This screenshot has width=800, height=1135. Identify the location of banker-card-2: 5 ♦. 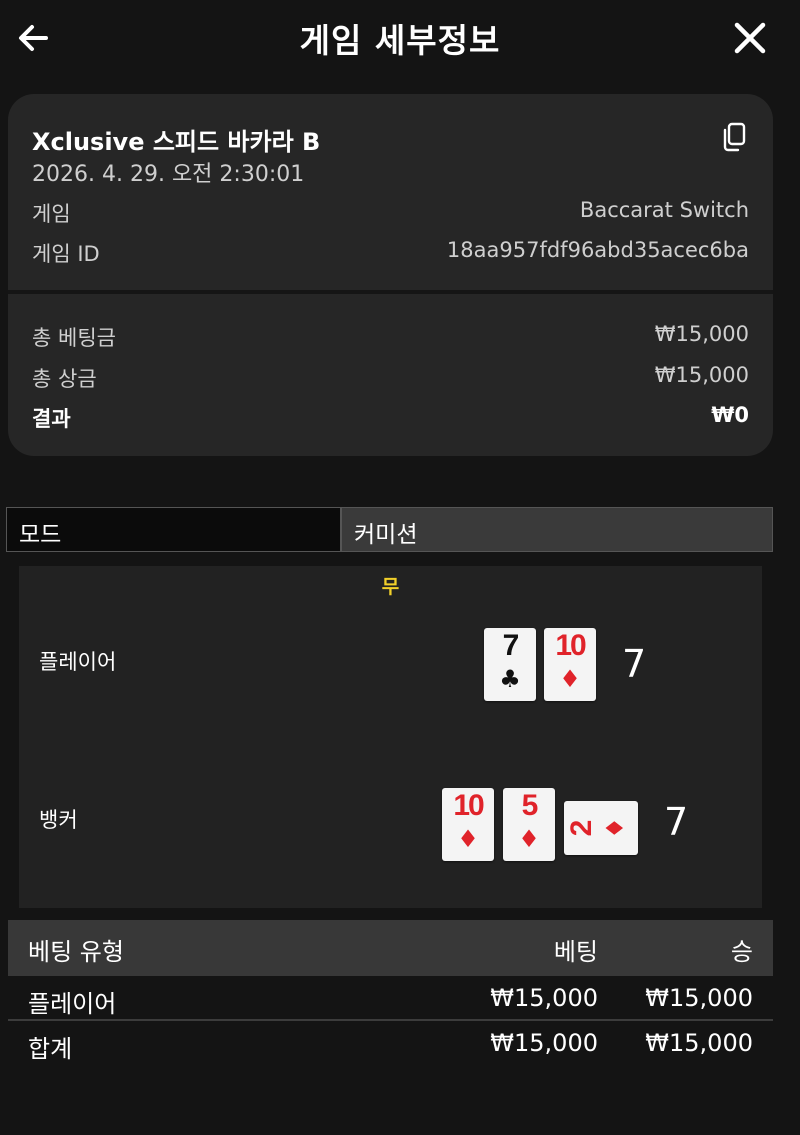
(529, 824).